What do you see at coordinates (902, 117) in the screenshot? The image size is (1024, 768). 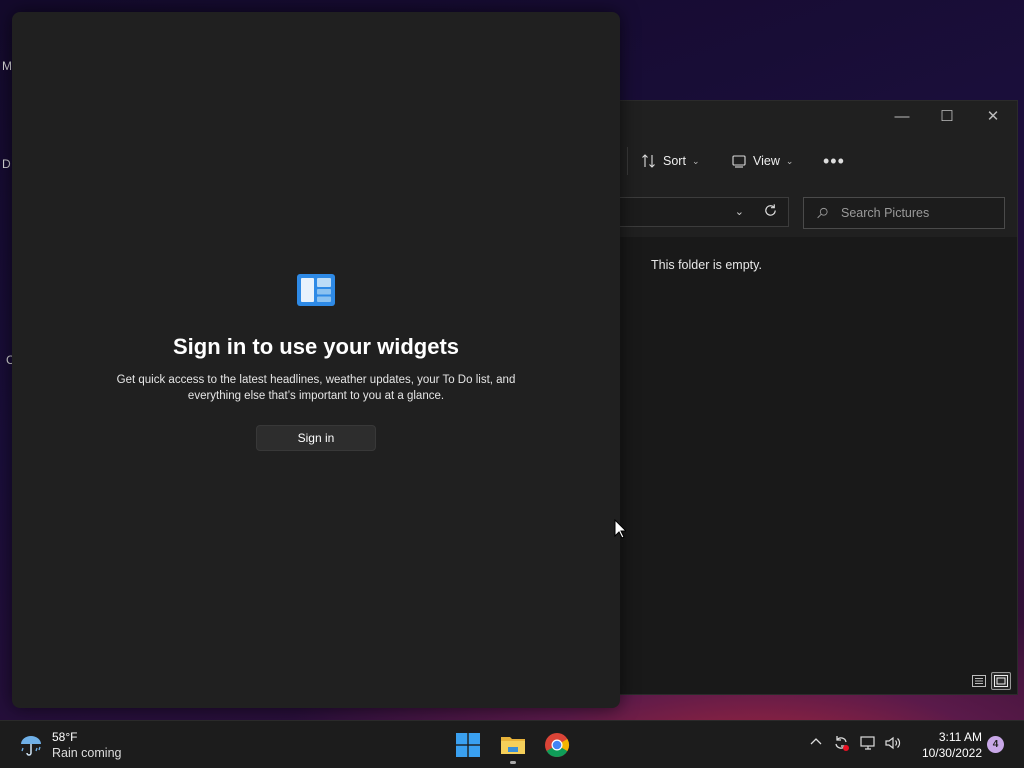 I see `minimize-button: —` at bounding box center [902, 117].